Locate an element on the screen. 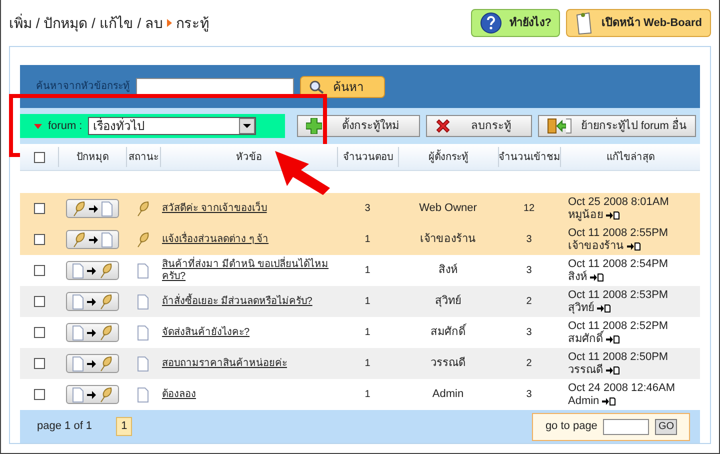 Image resolution: width=720 pixels, height=454 pixels. goto-label: go to page is located at coordinates (571, 426).